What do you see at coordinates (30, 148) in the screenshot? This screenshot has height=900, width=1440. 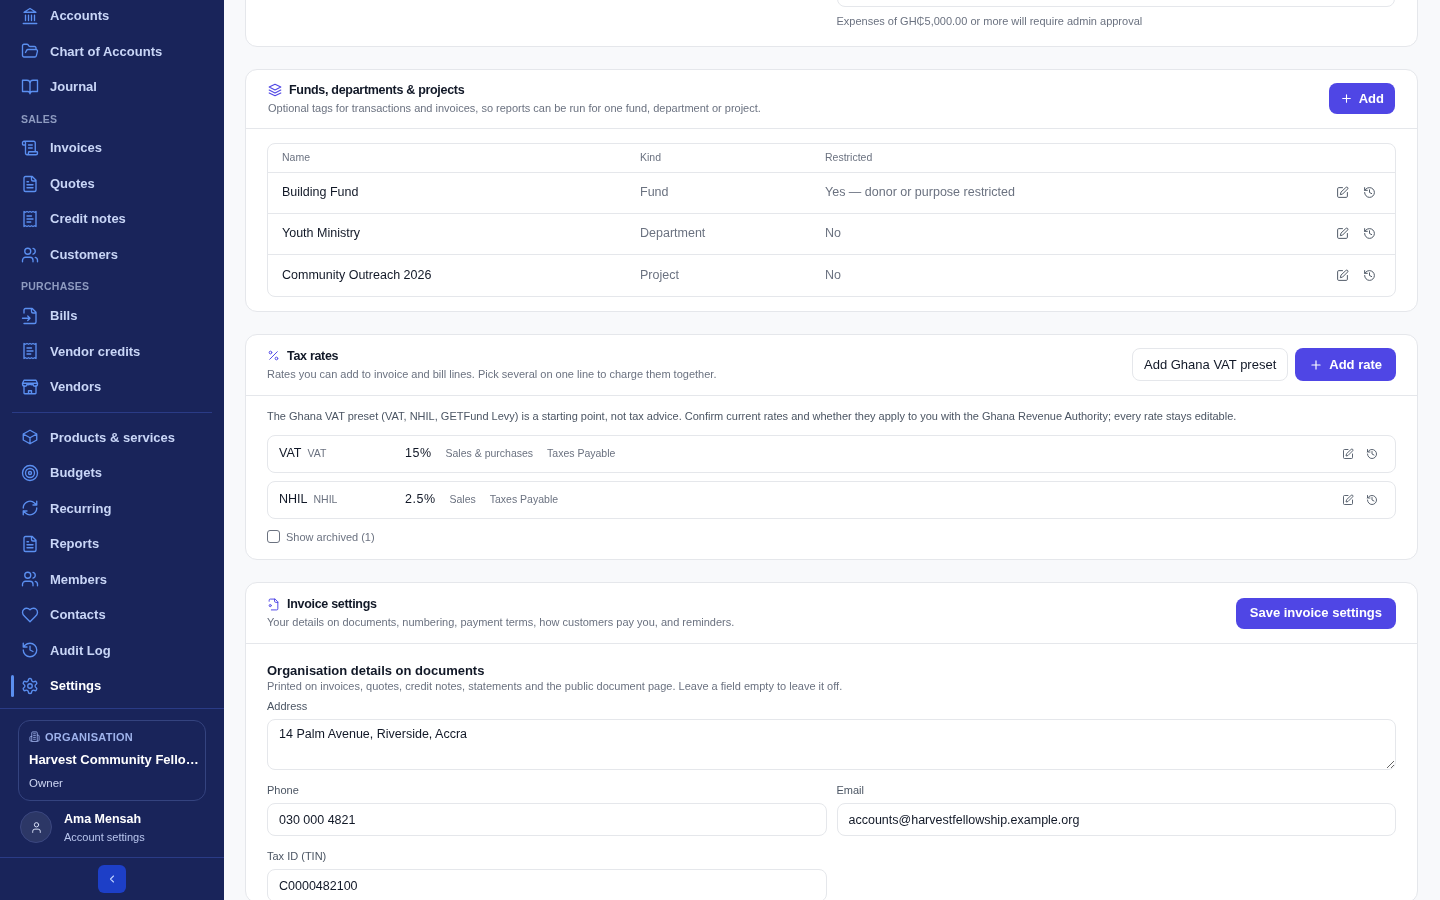 I see `scroll-icon` at bounding box center [30, 148].